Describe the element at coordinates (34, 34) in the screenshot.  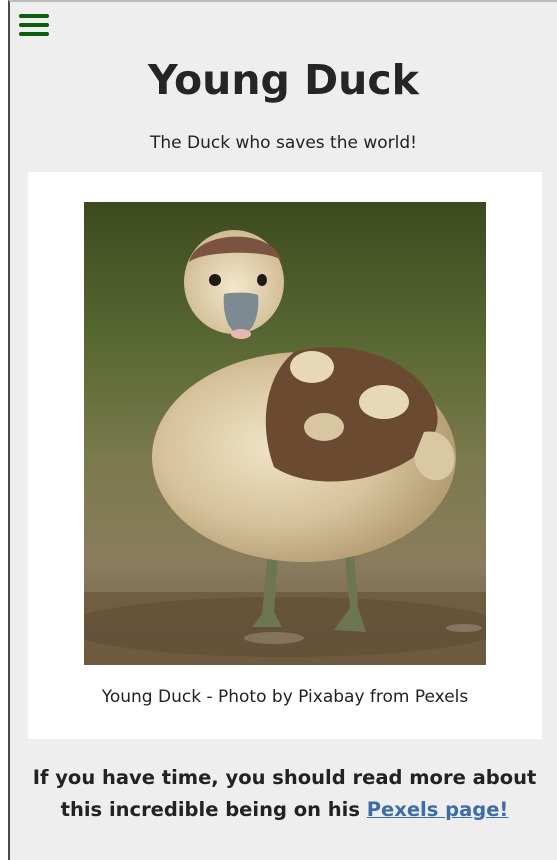
I see `menu-bar-bottom` at that location.